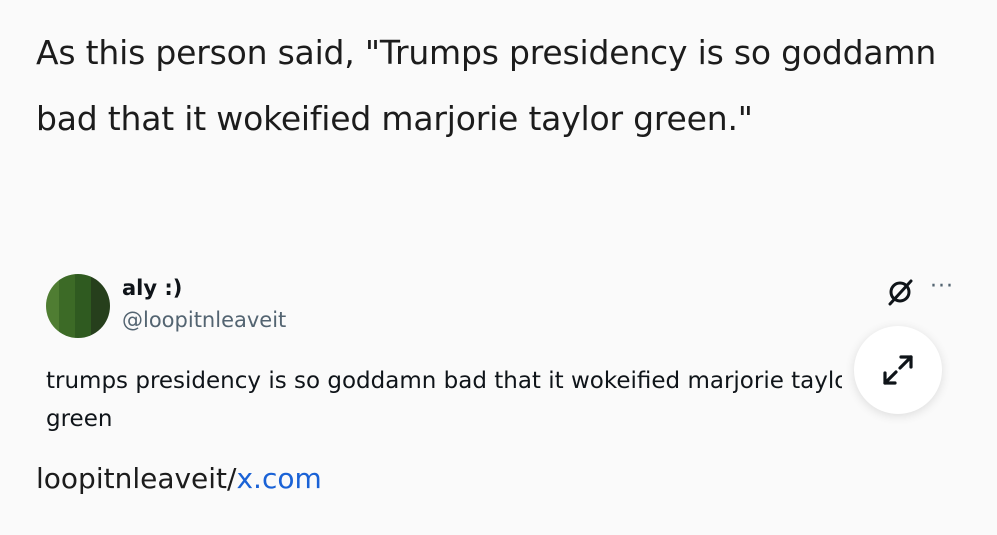  I want to click on user-handle: @loopitnleaveit, so click(204, 320).